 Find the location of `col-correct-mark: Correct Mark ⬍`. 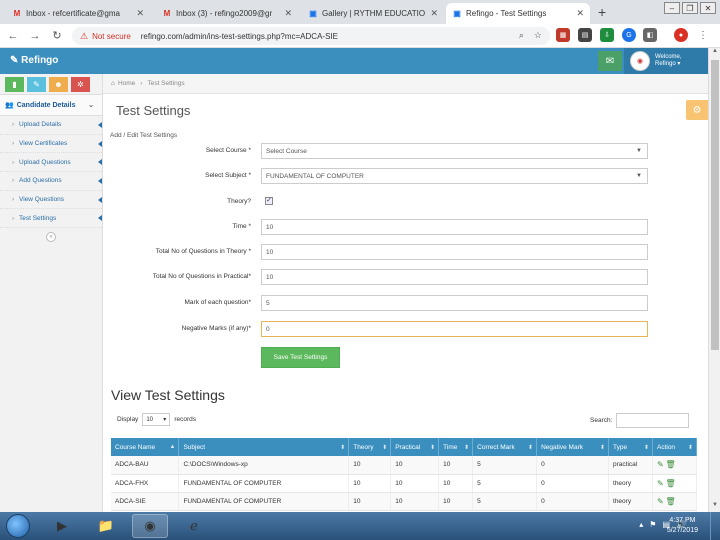

col-correct-mark: Correct Mark ⬍ is located at coordinates (505, 447).